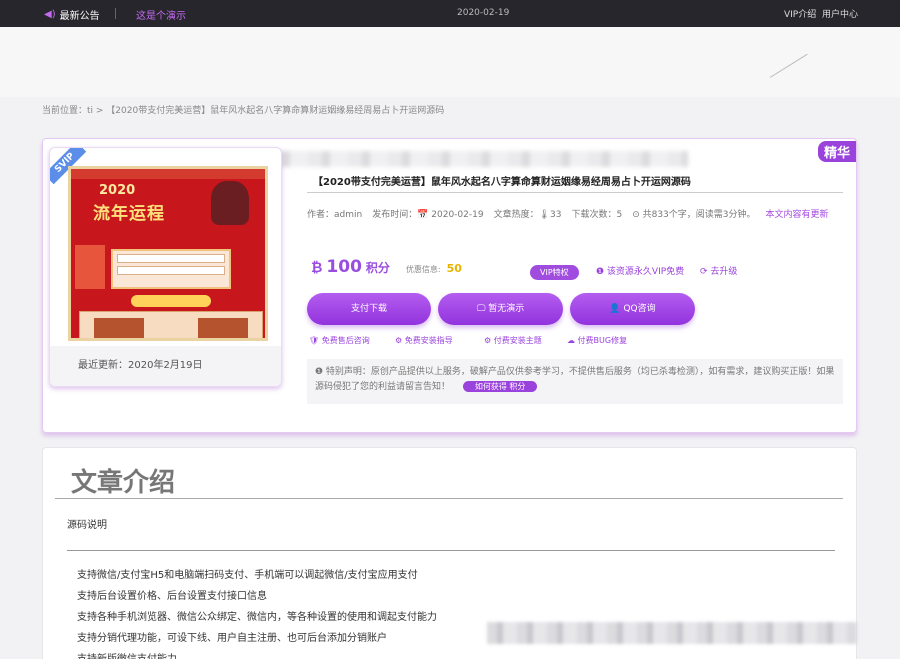 The width and height of the screenshot is (900, 659). What do you see at coordinates (232, 638) in the screenshot?
I see `list-item: 支持分销代理功能，可设下线、用户自主注册、也可后台添加分销账户` at bounding box center [232, 638].